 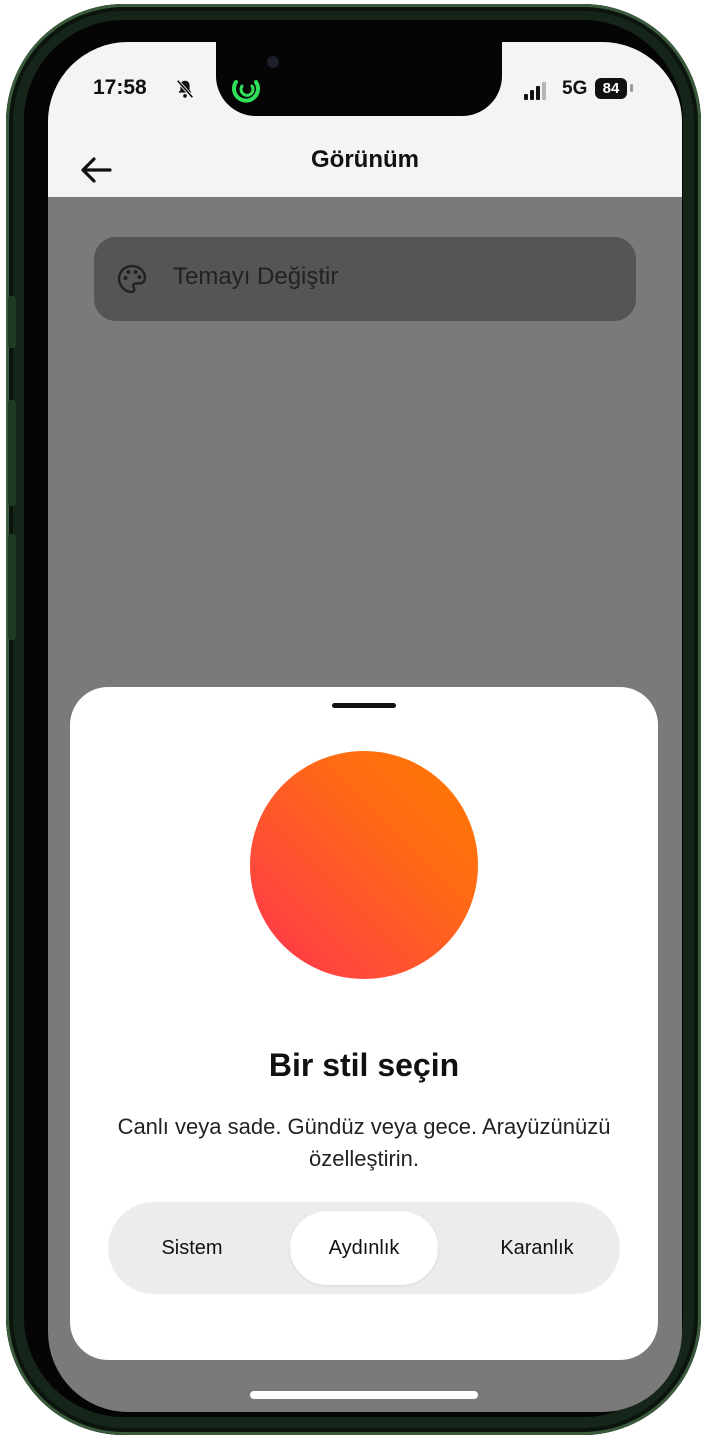 What do you see at coordinates (192, 1248) in the screenshot?
I see `option-system: Sistem` at bounding box center [192, 1248].